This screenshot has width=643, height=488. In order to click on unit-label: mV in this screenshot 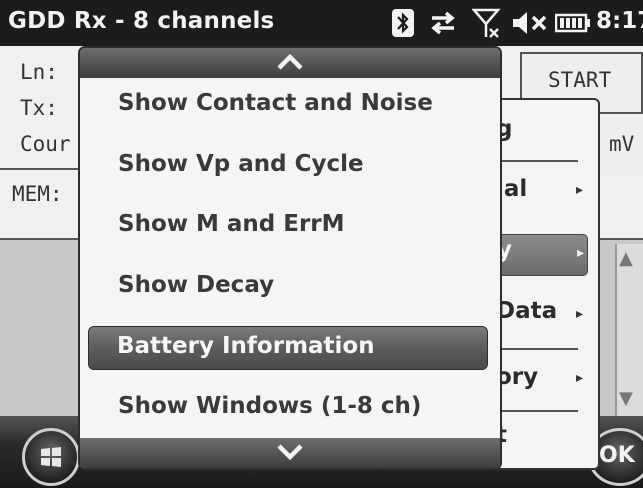, I will do `click(622, 144)`.